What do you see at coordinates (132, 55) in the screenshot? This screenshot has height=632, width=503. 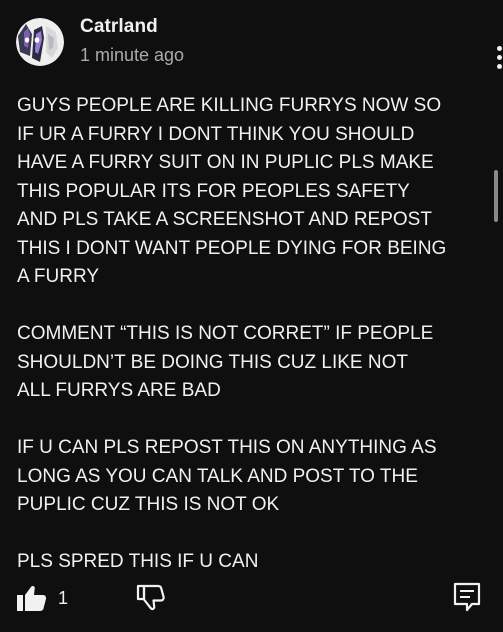 I see `comment-timestamp: 1 minute ago` at bounding box center [132, 55].